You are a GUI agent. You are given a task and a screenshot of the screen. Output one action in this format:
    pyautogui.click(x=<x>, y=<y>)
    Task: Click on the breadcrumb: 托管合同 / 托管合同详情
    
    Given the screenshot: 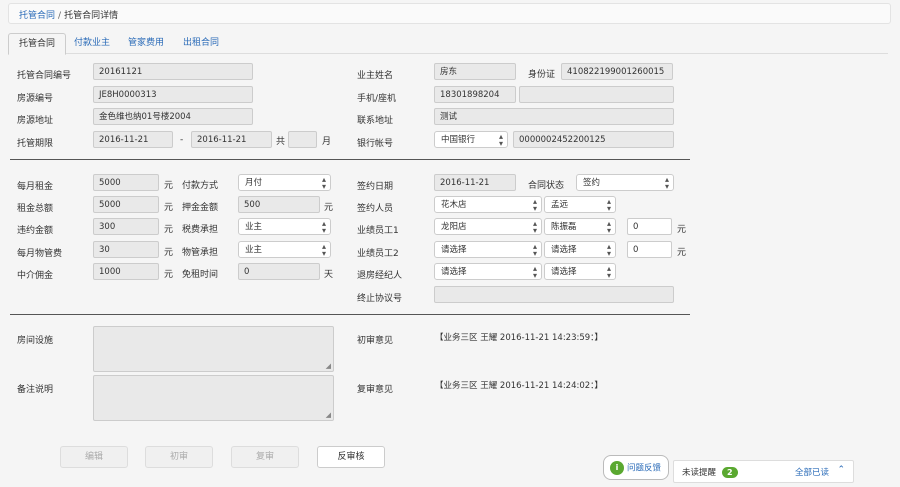 What is the action you would take?
    pyautogui.click(x=449, y=13)
    